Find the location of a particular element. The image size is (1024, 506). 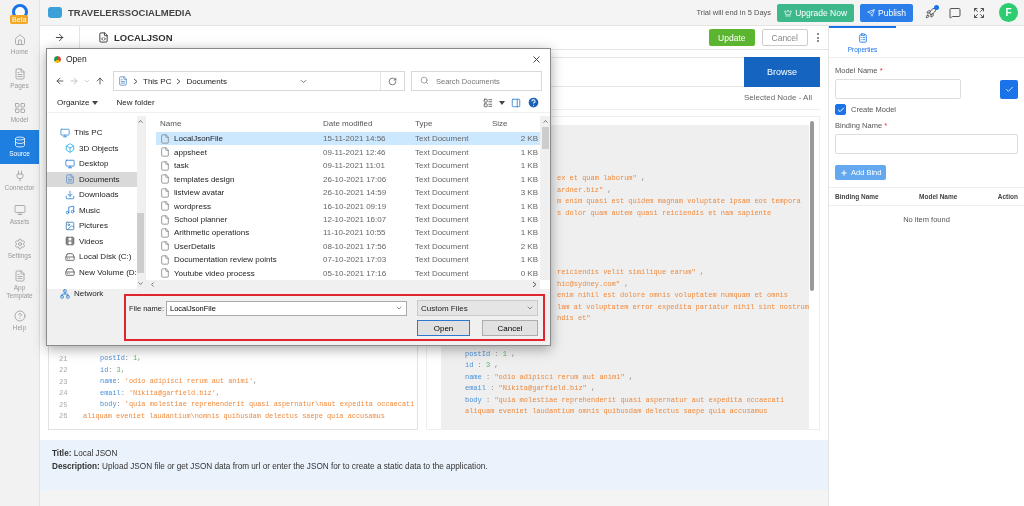

file-row: wordpress 16-10-2021 09:19 Text Document 1 KB is located at coordinates (348, 206).